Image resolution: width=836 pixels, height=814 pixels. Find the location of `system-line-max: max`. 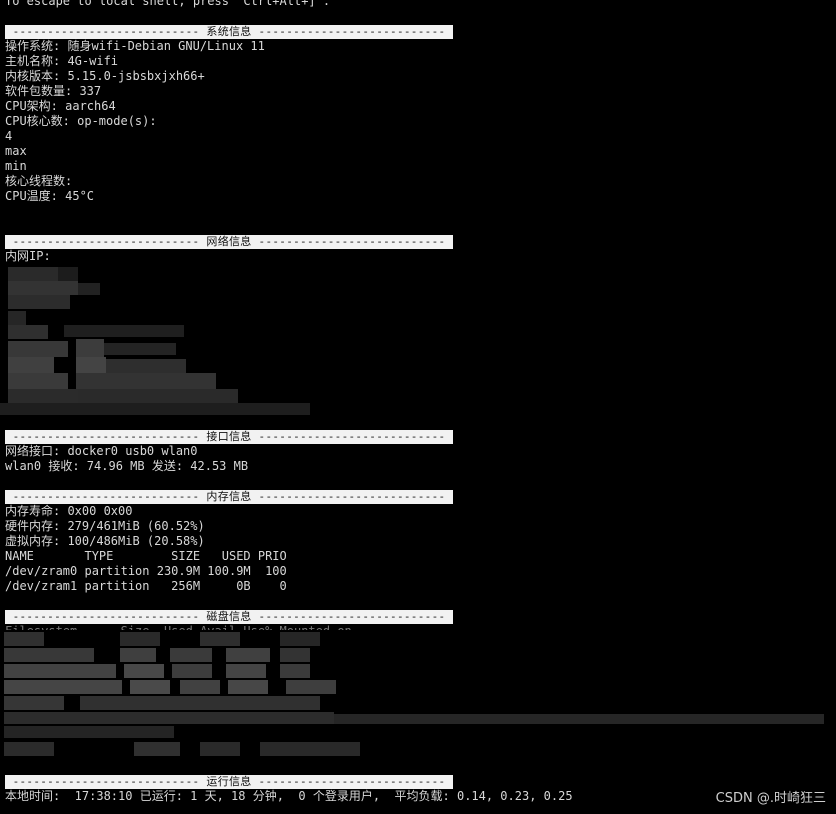

system-line-max: max is located at coordinates (16, 151).